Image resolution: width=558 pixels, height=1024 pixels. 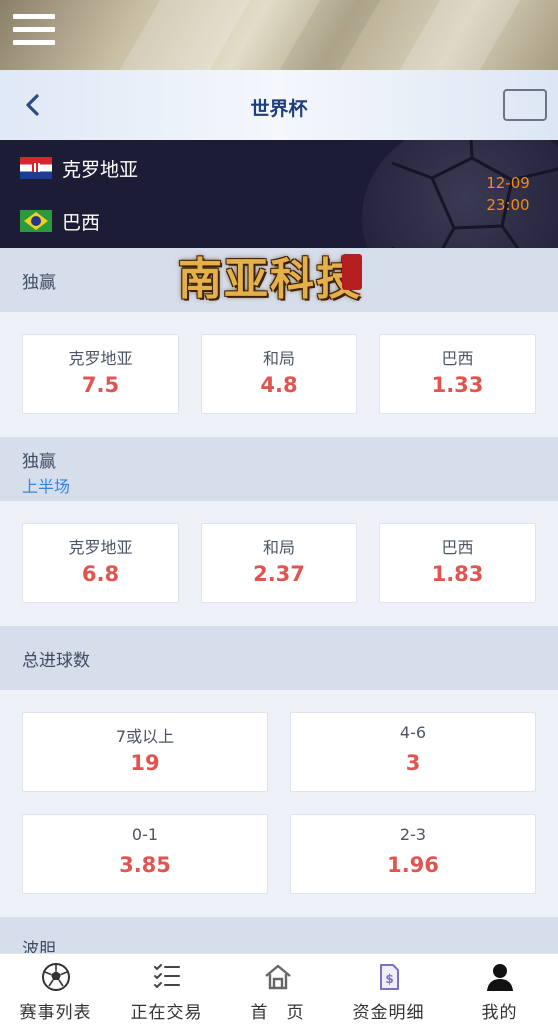 I want to click on tab-label: 赛事列表, so click(x=55, y=1013).